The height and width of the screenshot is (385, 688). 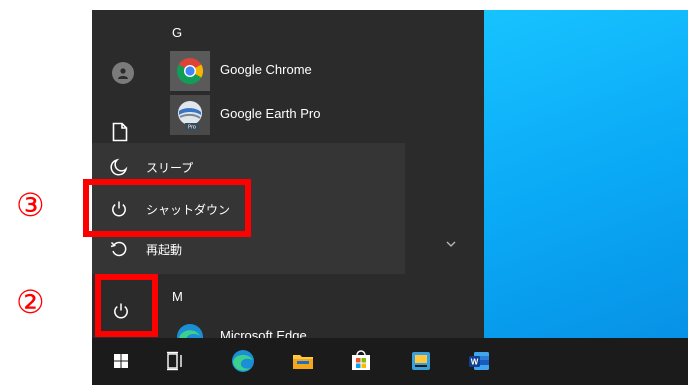 What do you see at coordinates (320, 327) in the screenshot?
I see `app-microsoft-edge: Microsoft Edge` at bounding box center [320, 327].